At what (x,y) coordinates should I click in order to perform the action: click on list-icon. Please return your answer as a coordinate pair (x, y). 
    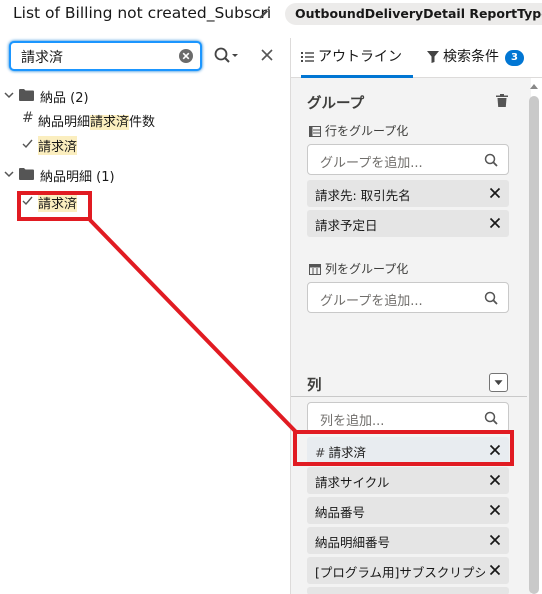
    Looking at the image, I should click on (307, 57).